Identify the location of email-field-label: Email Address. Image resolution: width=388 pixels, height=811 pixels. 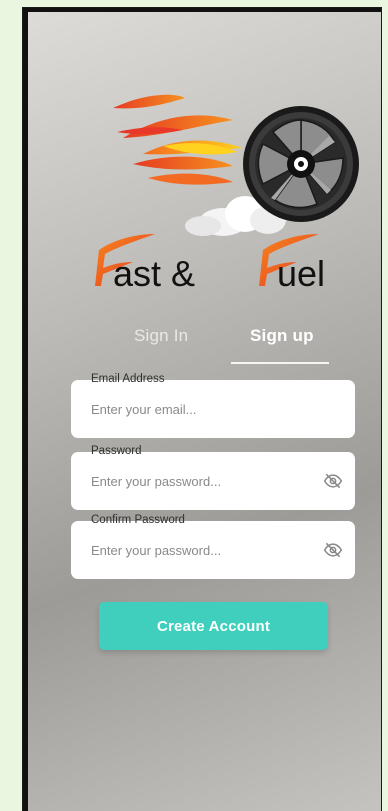
(128, 379).